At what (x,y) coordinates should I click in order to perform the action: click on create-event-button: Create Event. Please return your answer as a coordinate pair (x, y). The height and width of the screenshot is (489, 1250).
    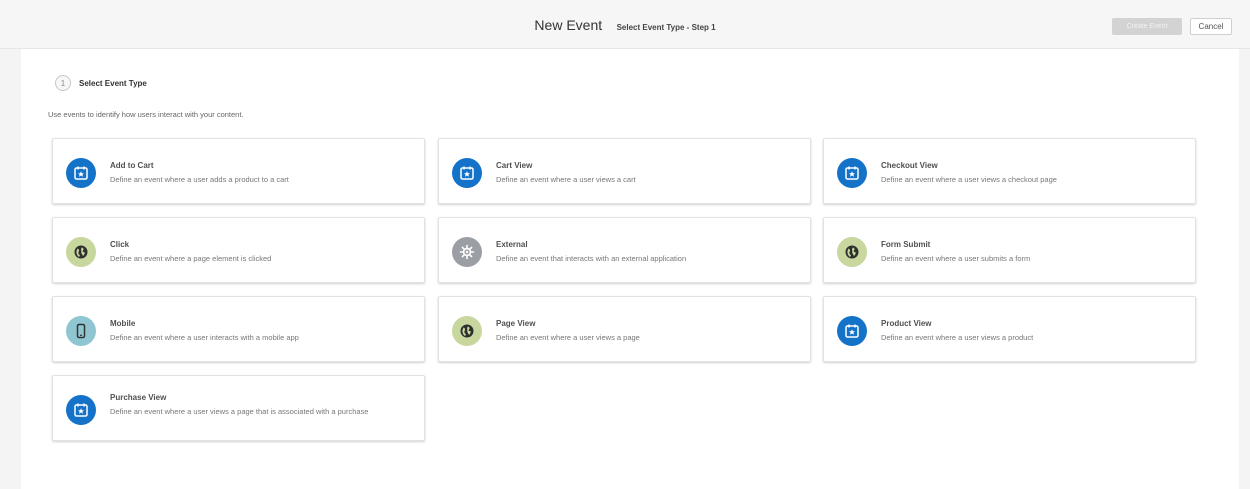
    Looking at the image, I should click on (1147, 26).